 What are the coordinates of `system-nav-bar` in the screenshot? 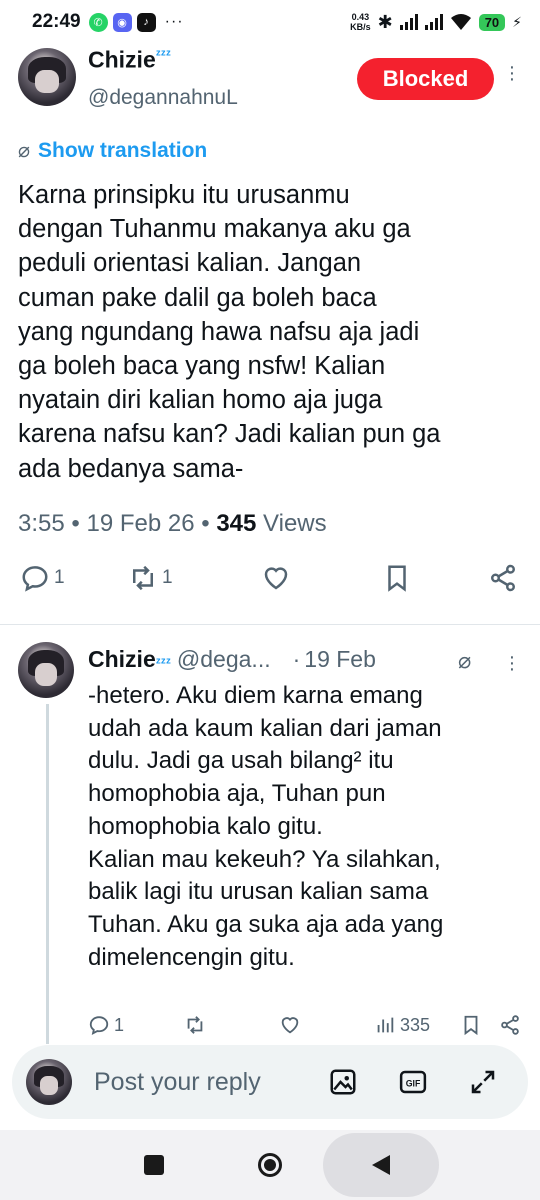 It's located at (270, 1165).